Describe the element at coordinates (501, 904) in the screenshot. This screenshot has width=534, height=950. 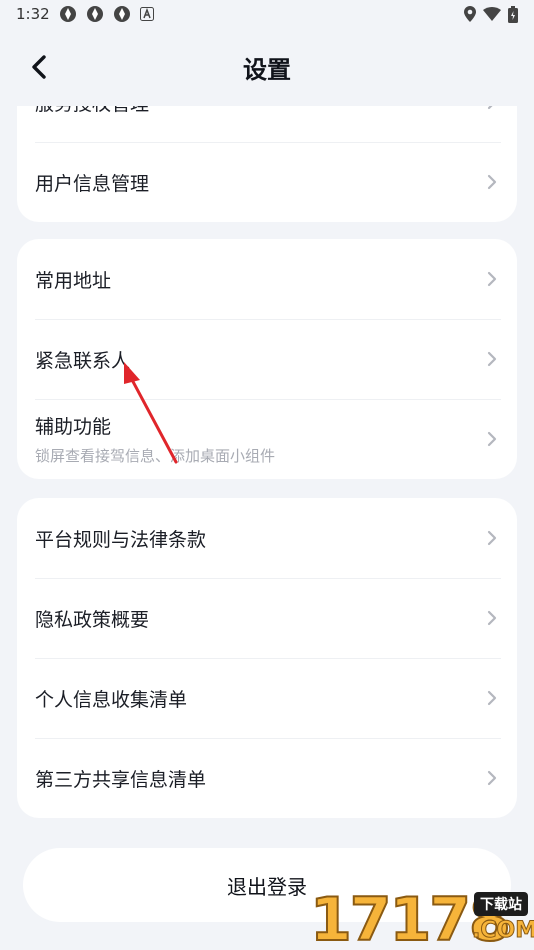
I see `watermark-tag: 下载站` at that location.